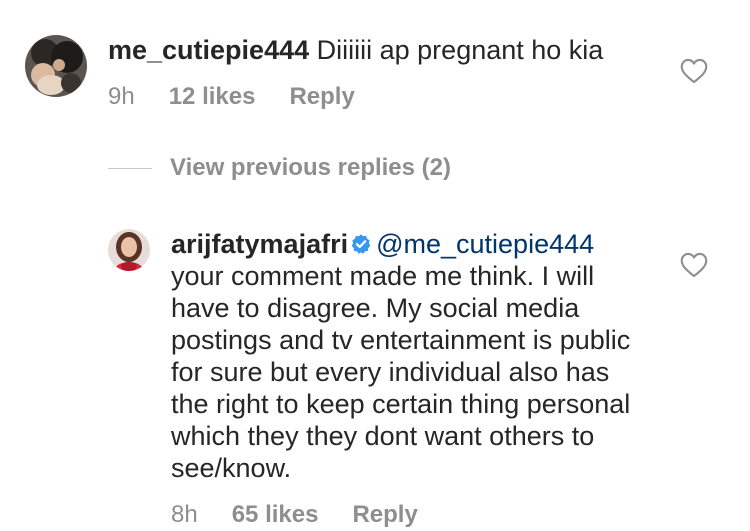 This screenshot has width=750, height=531. I want to click on reply-mention-link: @me_cutiepie444, so click(485, 244).